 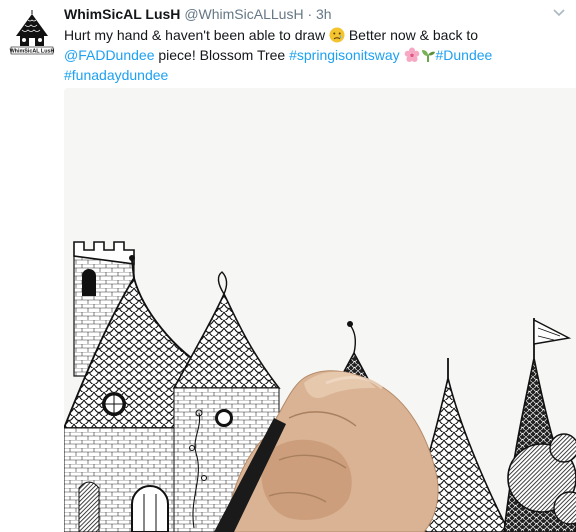 I want to click on hashtag-link-funadaydundee: #funadaydundee, so click(x=116, y=75).